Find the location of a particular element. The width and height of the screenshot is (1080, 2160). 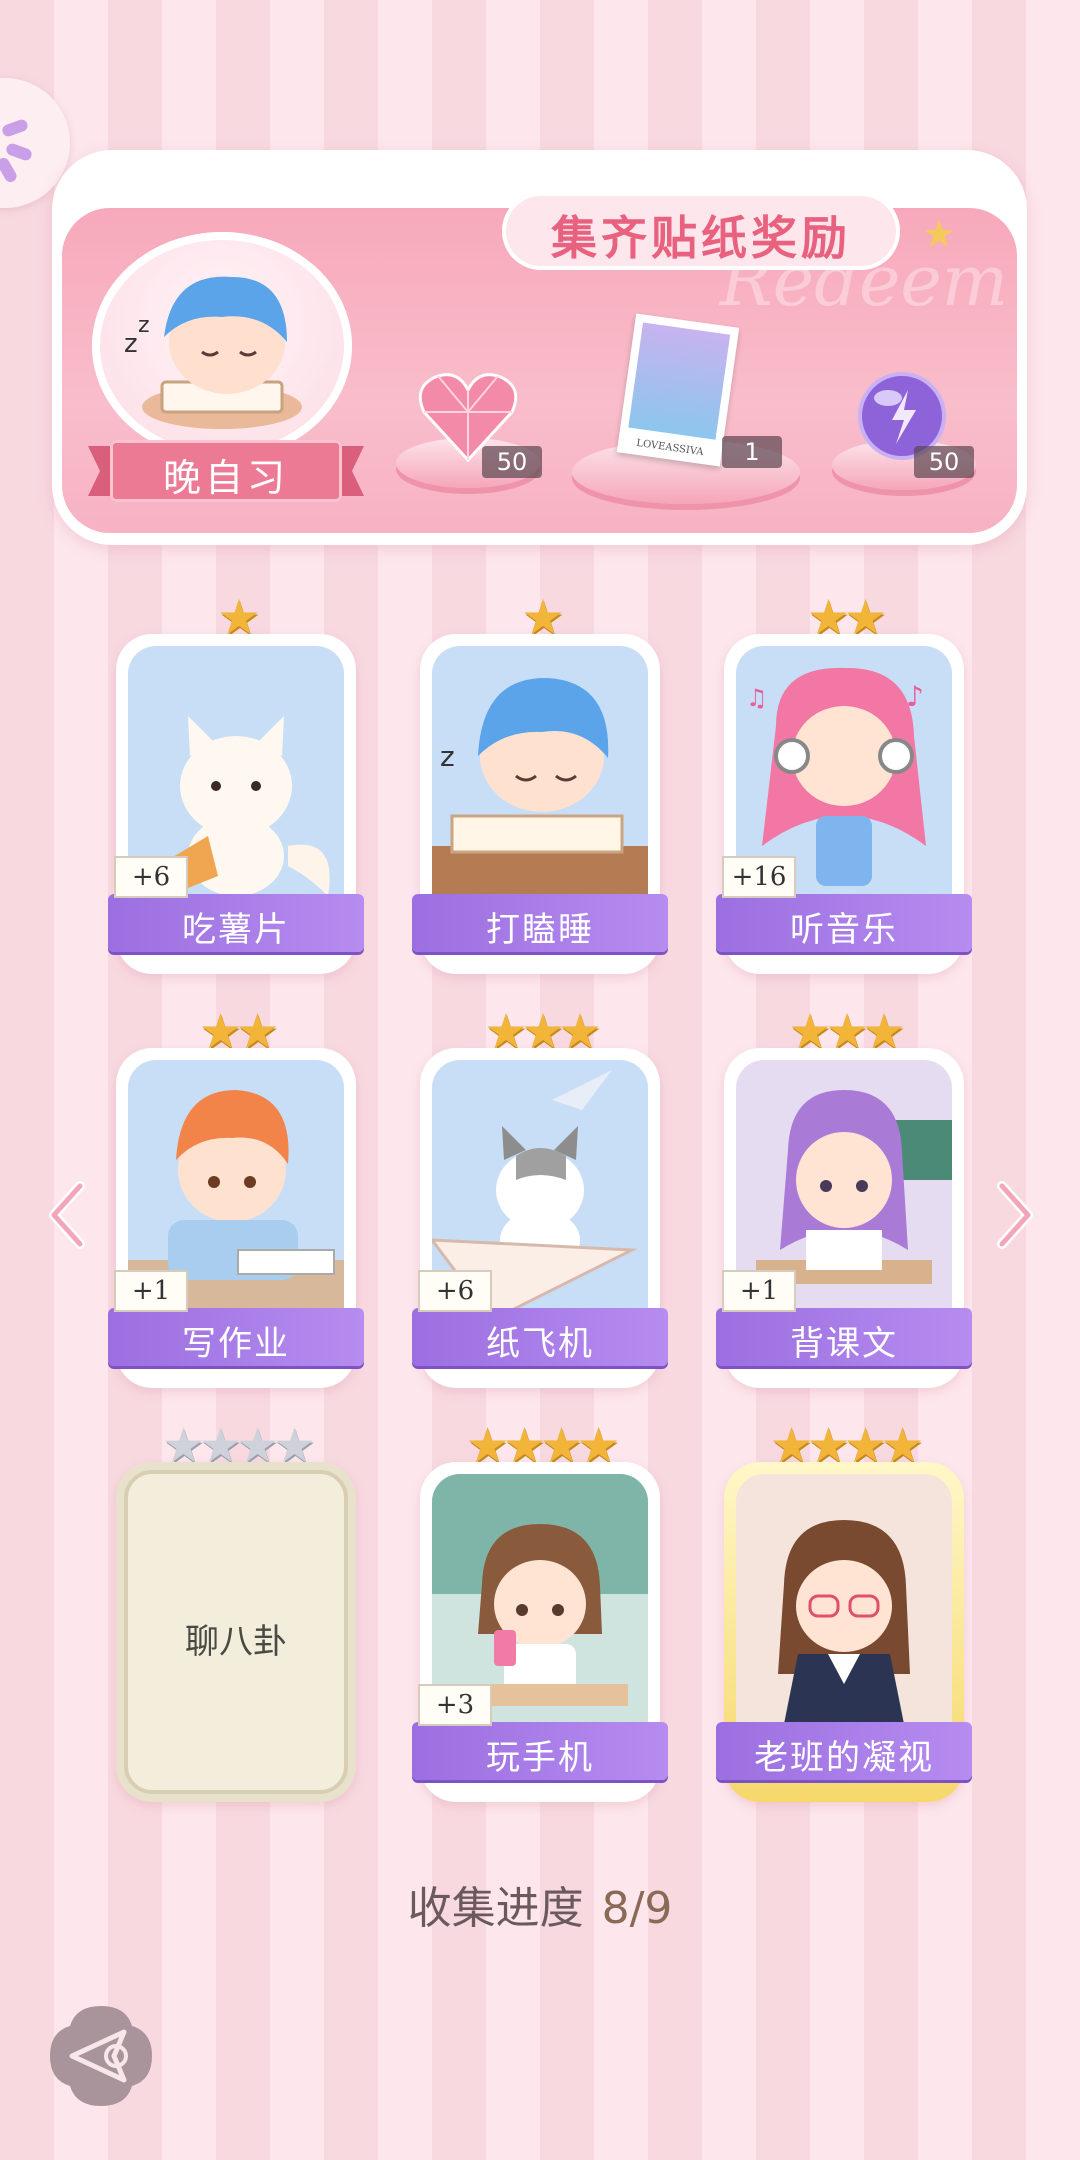

theme-ribbon: 晚自习 is located at coordinates (226, 471).